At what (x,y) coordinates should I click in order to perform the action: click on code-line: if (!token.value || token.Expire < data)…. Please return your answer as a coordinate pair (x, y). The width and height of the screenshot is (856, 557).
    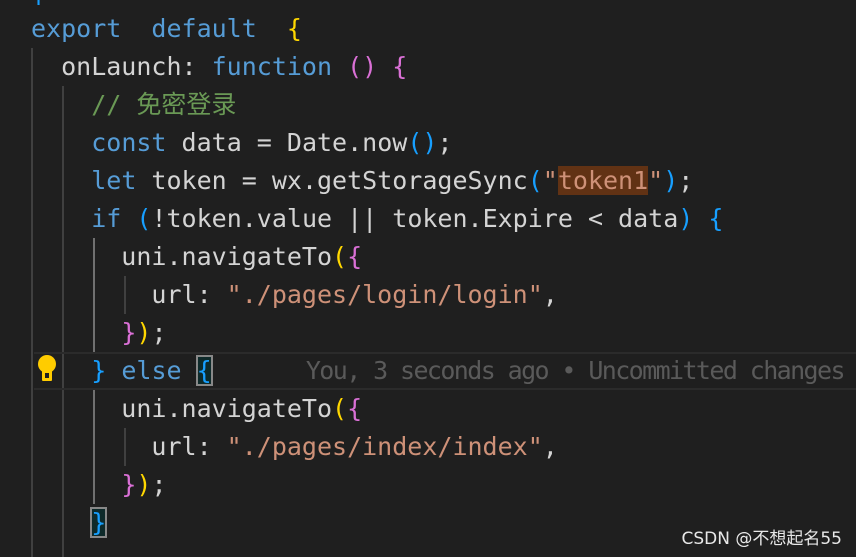
    Looking at the image, I should click on (377, 219).